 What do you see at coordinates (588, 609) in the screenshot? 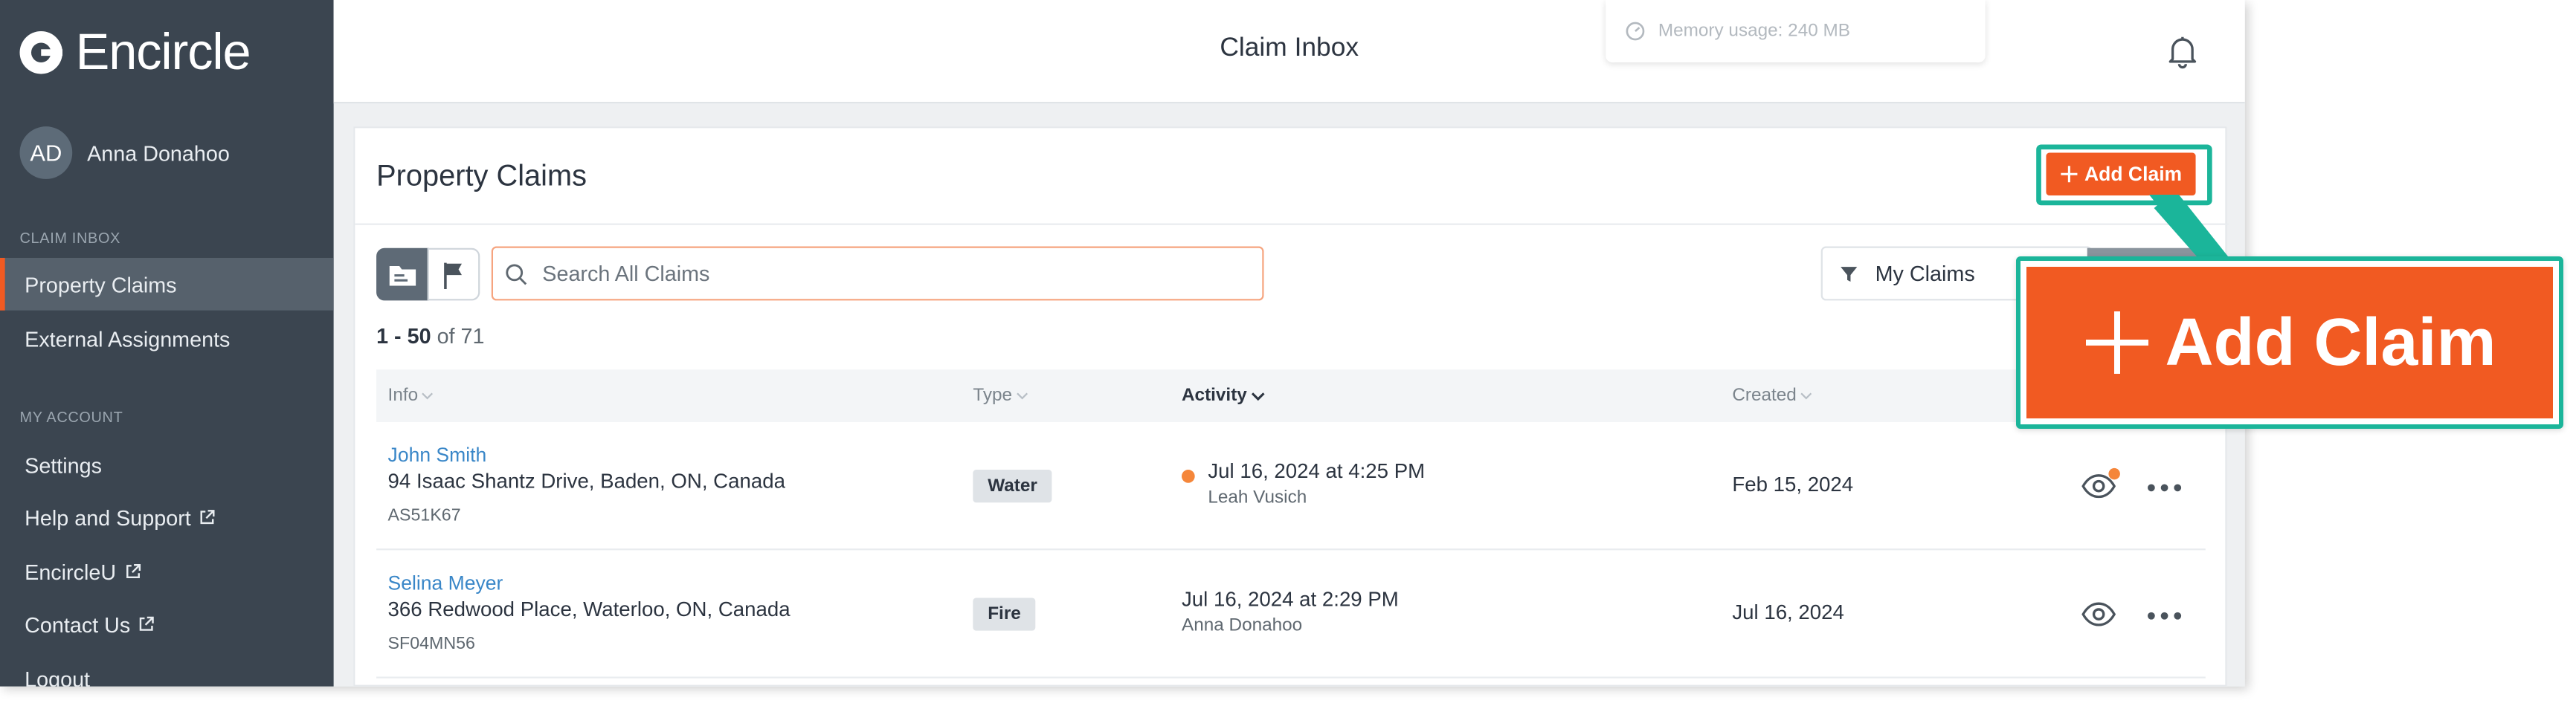
I see `claim-address: 366 Redwood Place, Waterloo, ON, Canada` at bounding box center [588, 609].